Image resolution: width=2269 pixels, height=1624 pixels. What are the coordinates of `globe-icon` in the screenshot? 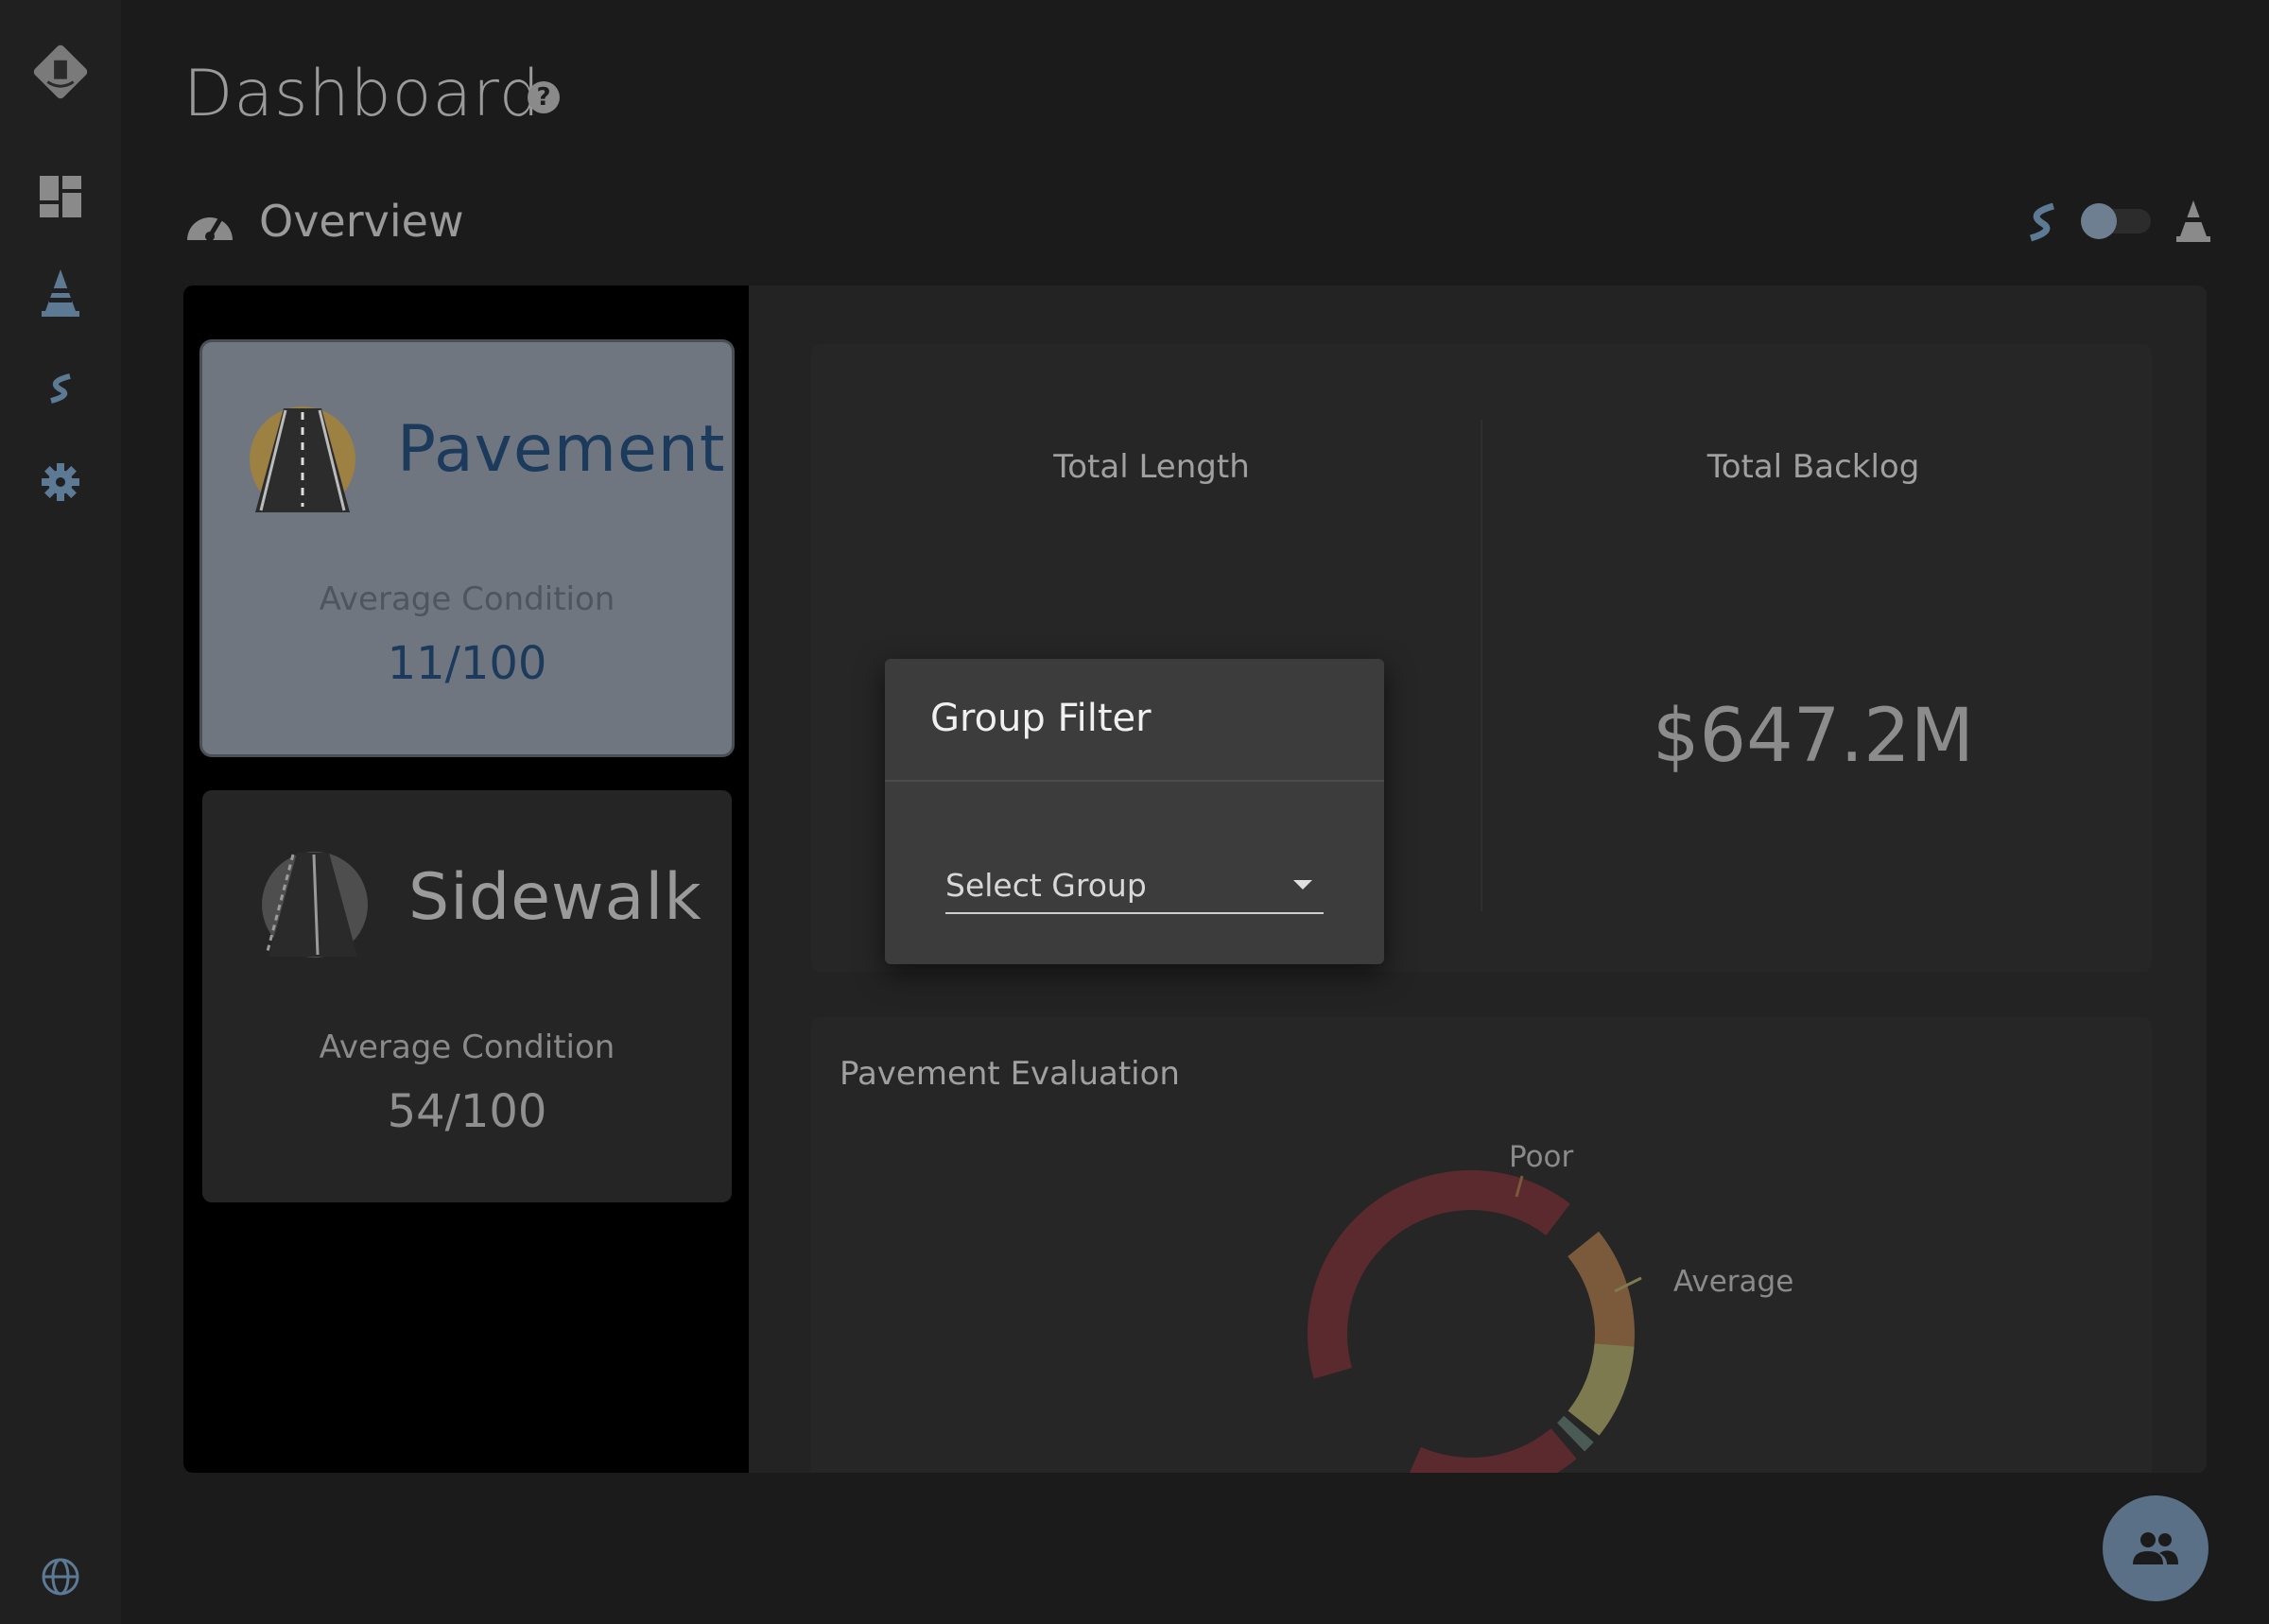 It's located at (61, 1576).